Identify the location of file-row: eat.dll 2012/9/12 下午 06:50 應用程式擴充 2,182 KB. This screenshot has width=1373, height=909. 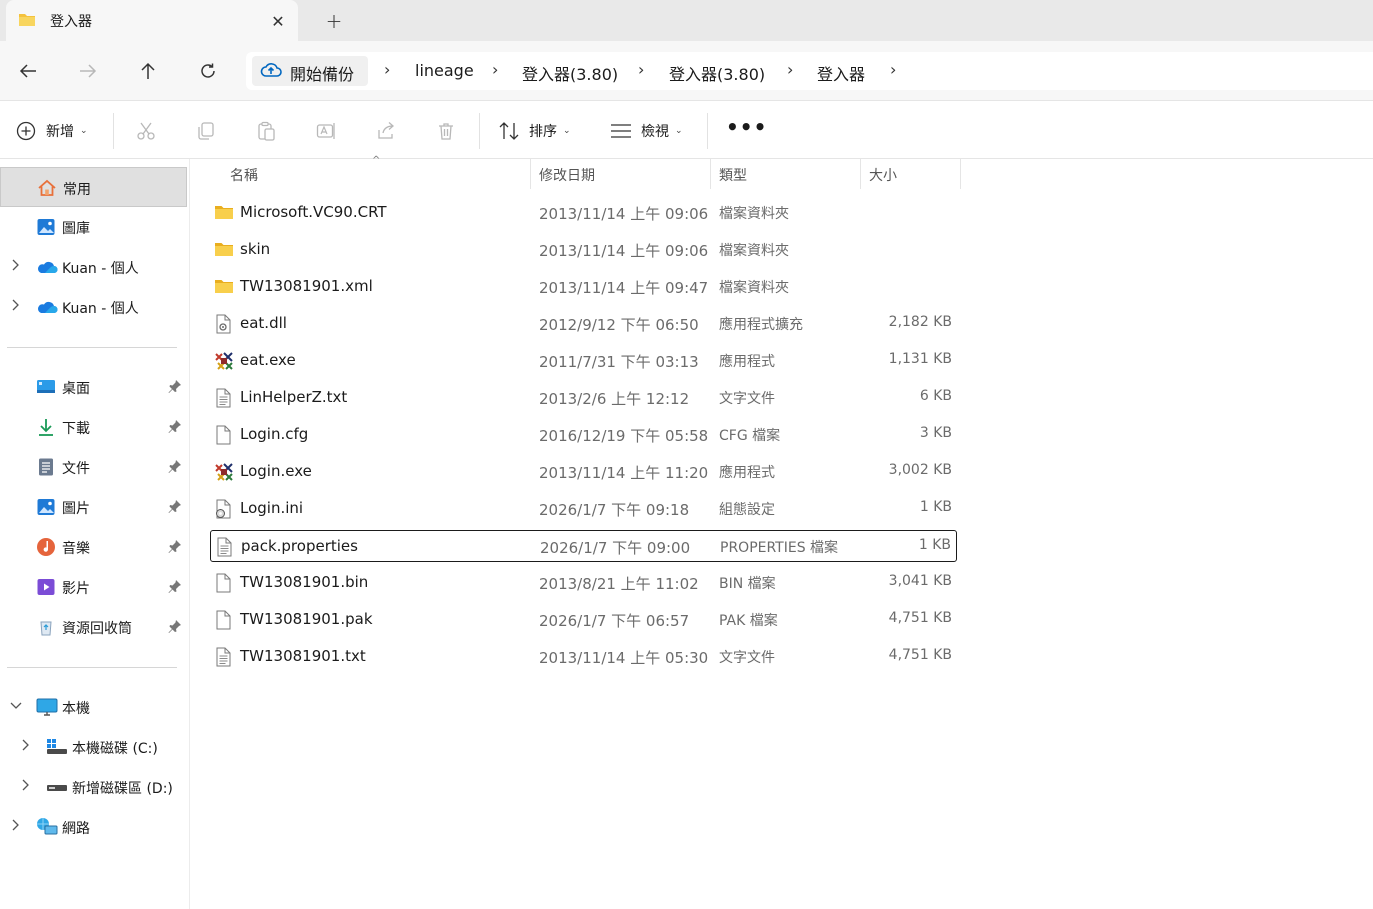
(583, 324).